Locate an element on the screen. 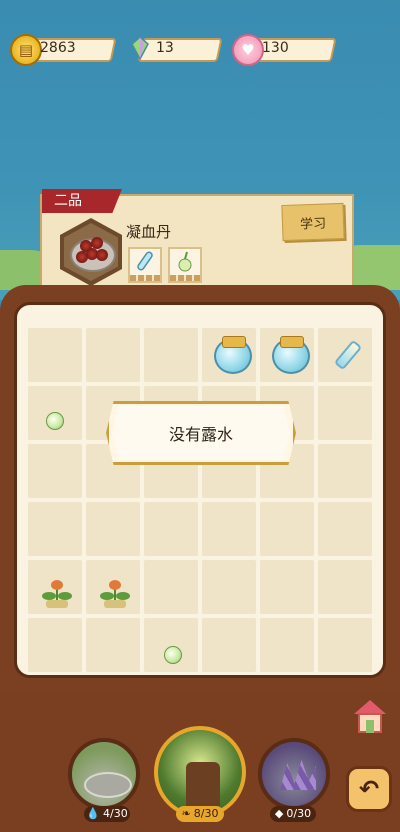  crystal-icon is located at coordinates (298, 775).